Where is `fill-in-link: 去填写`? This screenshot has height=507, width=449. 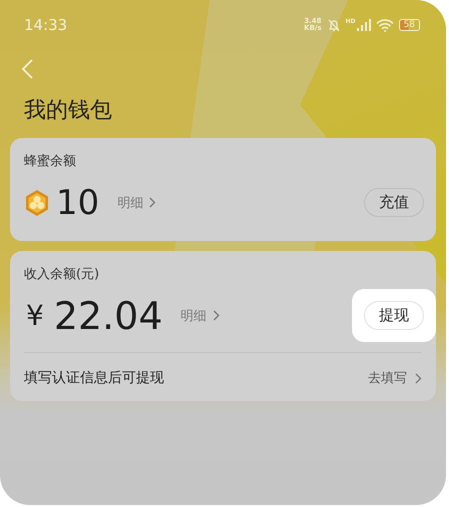
fill-in-link: 去填写 is located at coordinates (395, 378).